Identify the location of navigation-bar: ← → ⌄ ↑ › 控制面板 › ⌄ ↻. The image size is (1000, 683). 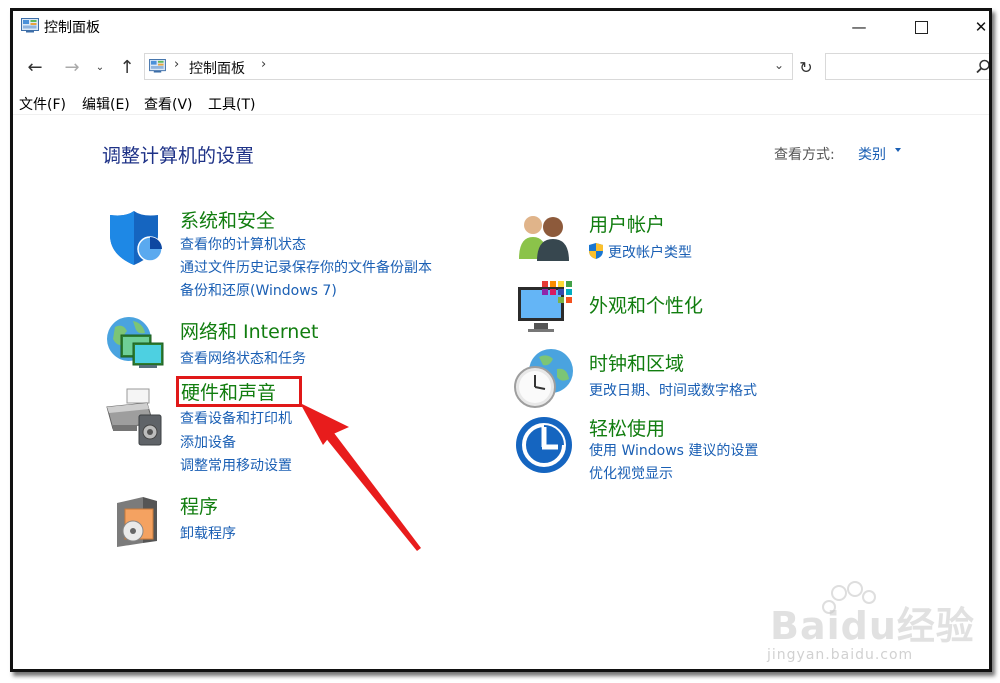
(501, 67).